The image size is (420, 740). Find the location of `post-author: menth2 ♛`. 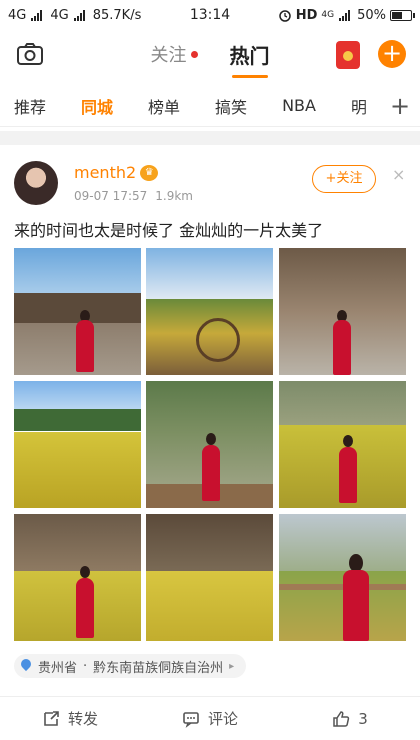

post-author: menth2 ♛ is located at coordinates (116, 172).